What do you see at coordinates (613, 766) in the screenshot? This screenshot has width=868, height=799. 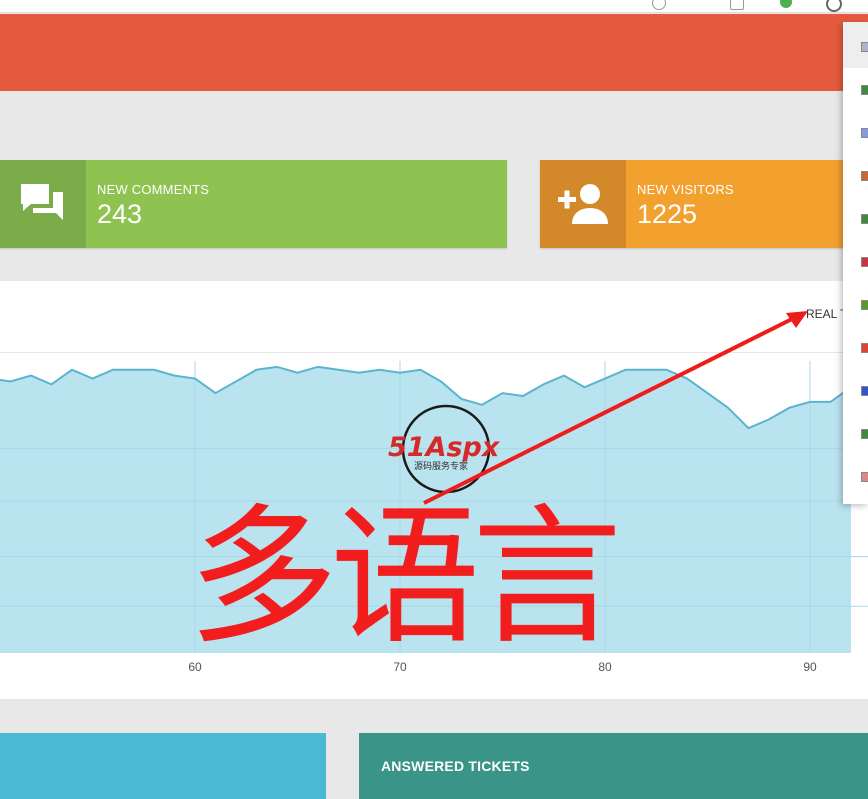 I see `answered-tickets-card: ANSWERED TICKETS` at bounding box center [613, 766].